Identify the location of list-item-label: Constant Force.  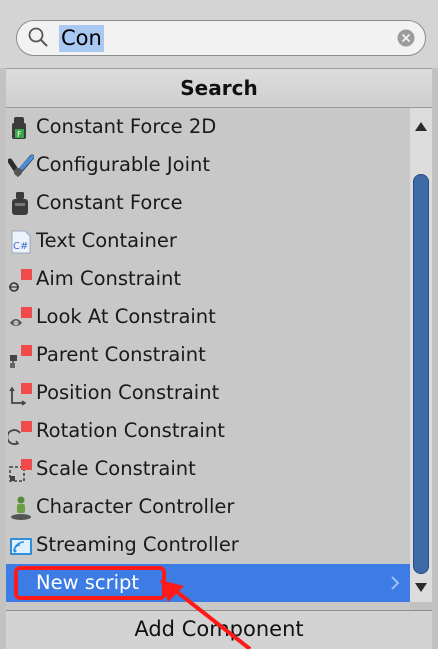
(109, 202).